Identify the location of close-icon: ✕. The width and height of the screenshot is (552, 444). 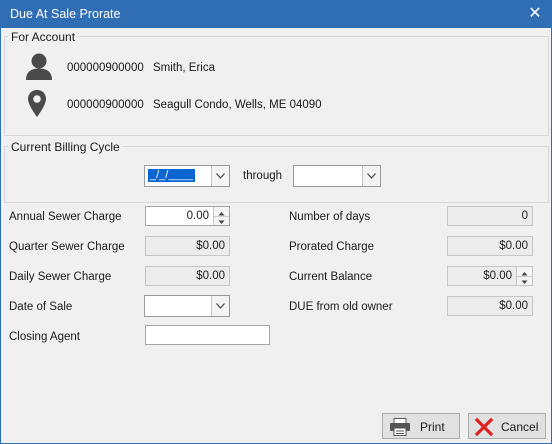
(535, 14).